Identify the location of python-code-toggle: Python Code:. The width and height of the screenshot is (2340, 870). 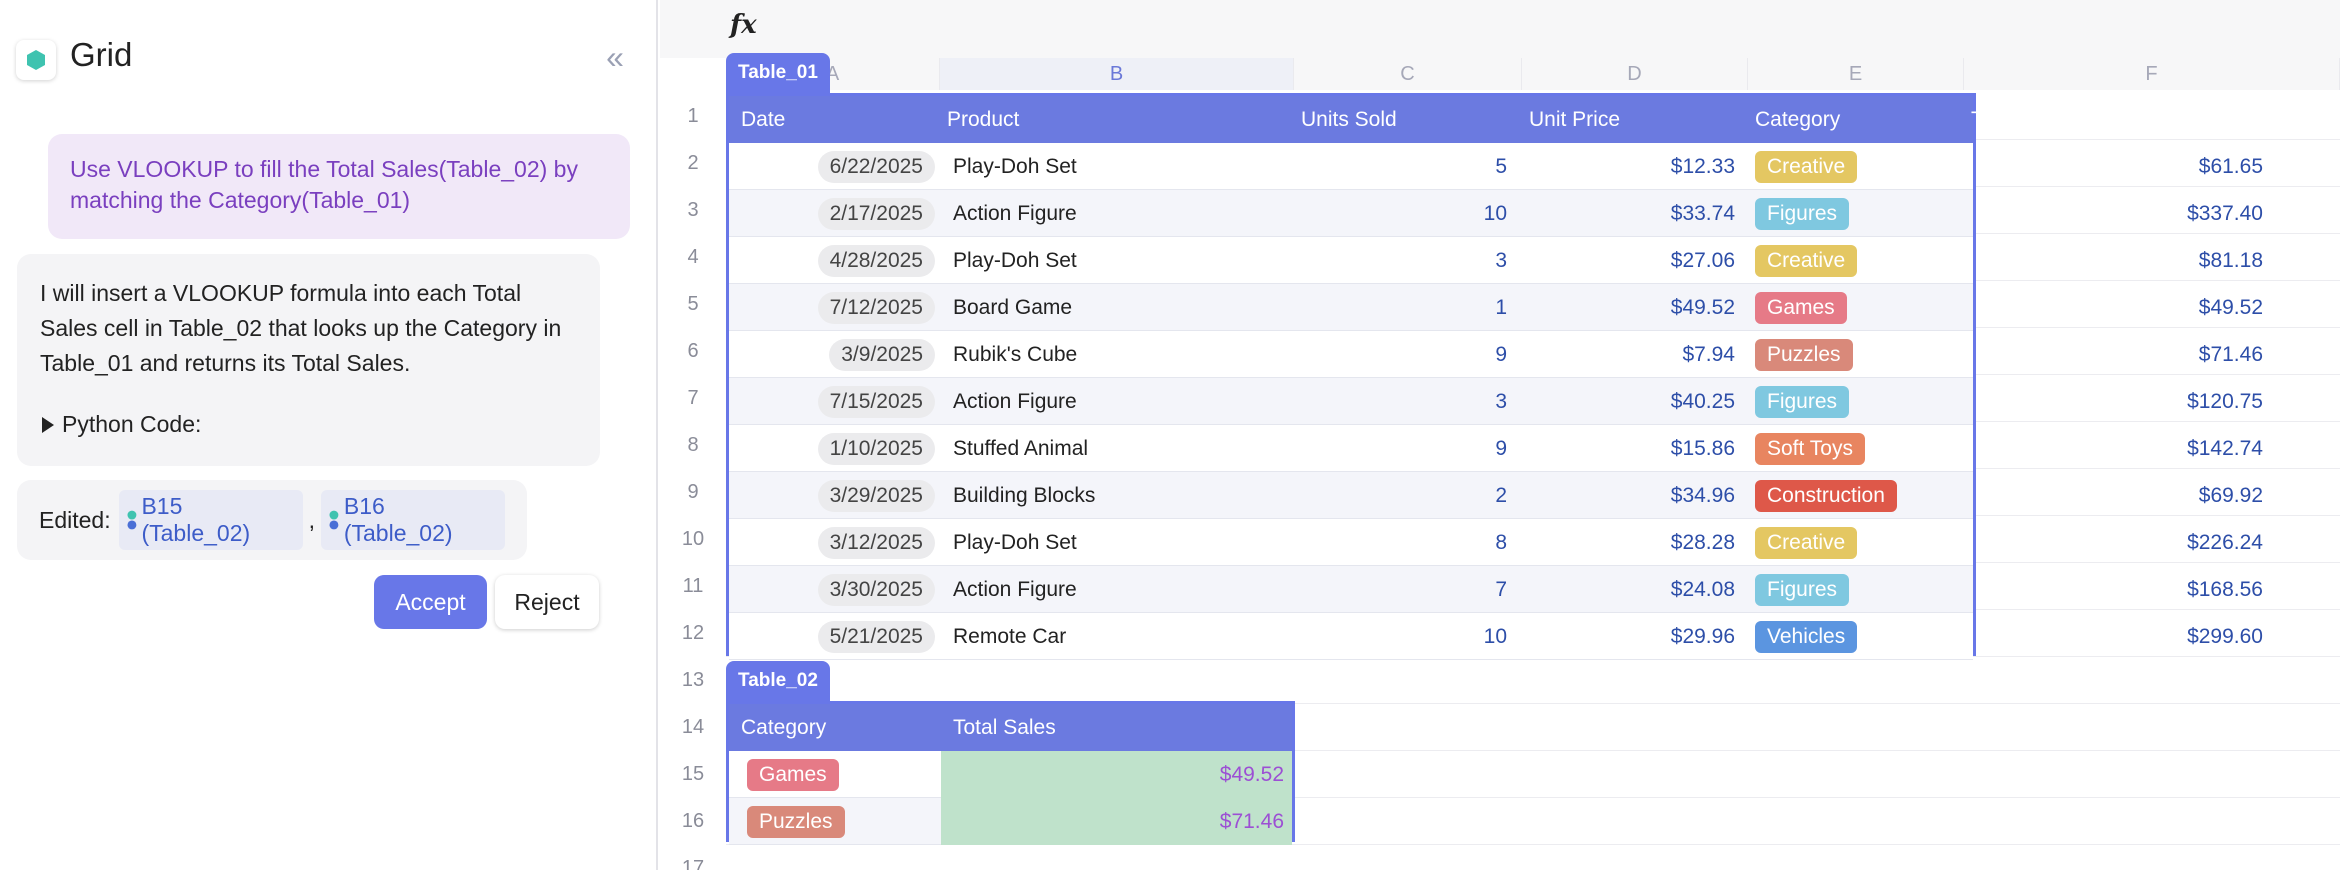
(308, 424).